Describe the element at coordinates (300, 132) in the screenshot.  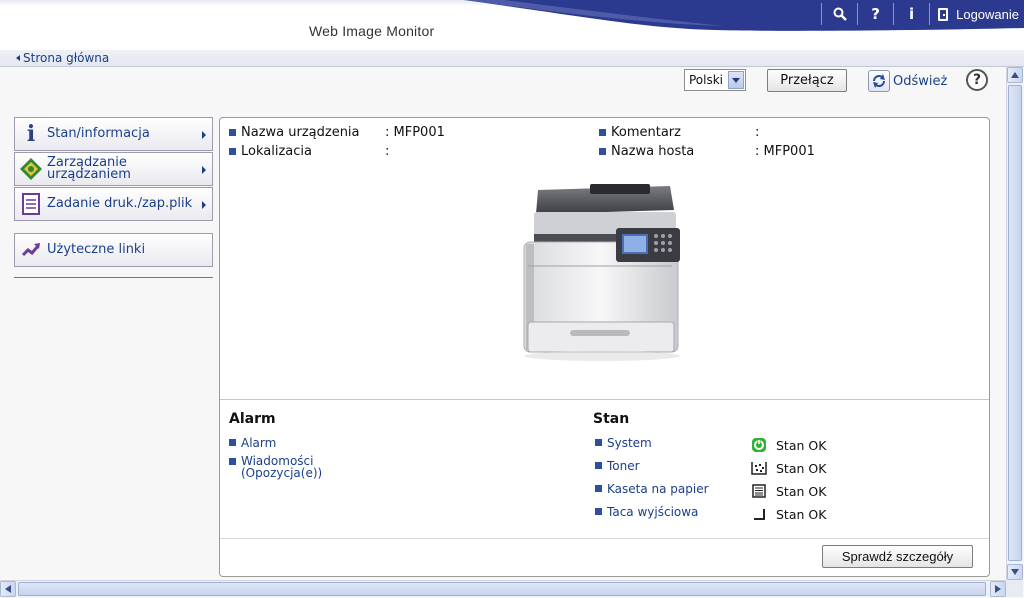
I see `device-name-label: Nazwa urządzenia` at that location.